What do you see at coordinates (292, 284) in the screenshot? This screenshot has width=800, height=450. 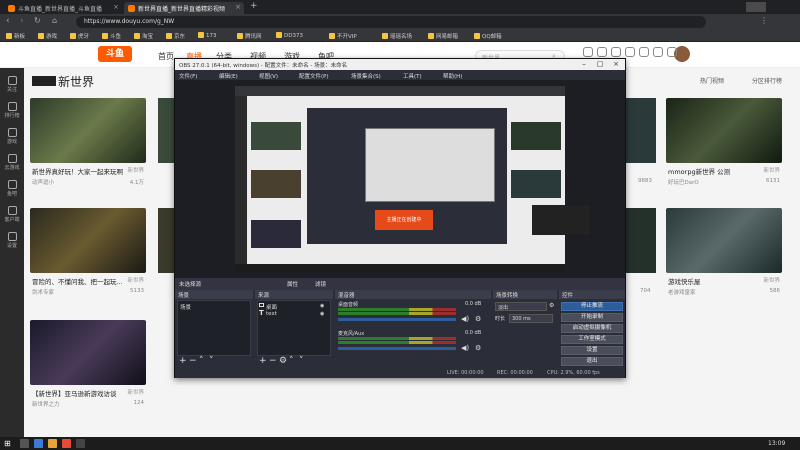 I see `properties-button: 属性` at bounding box center [292, 284].